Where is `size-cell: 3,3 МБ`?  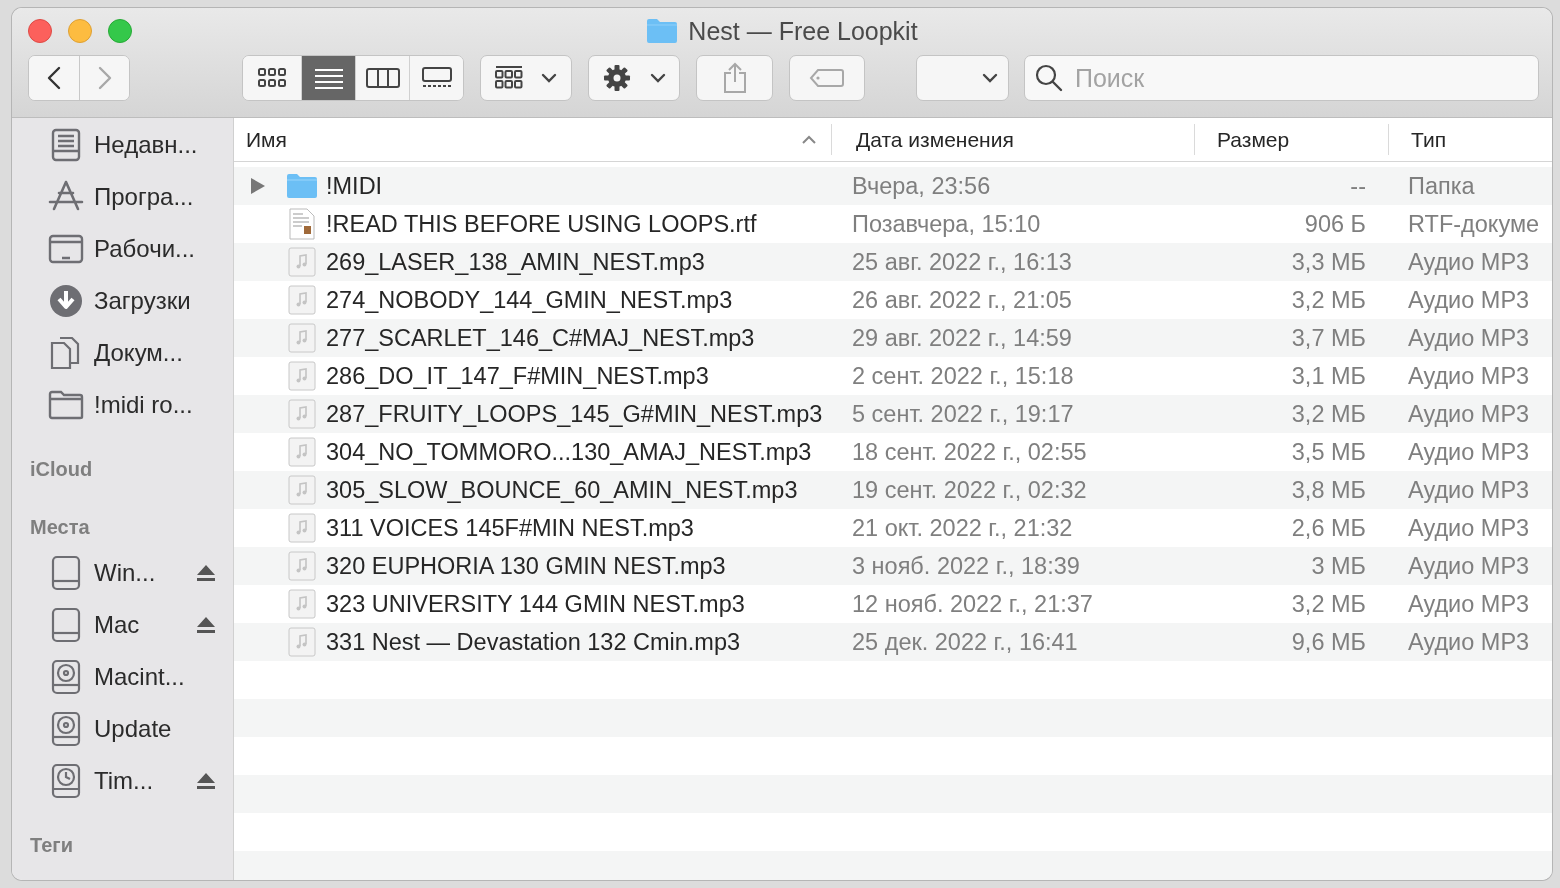
size-cell: 3,3 МБ is located at coordinates (1328, 262).